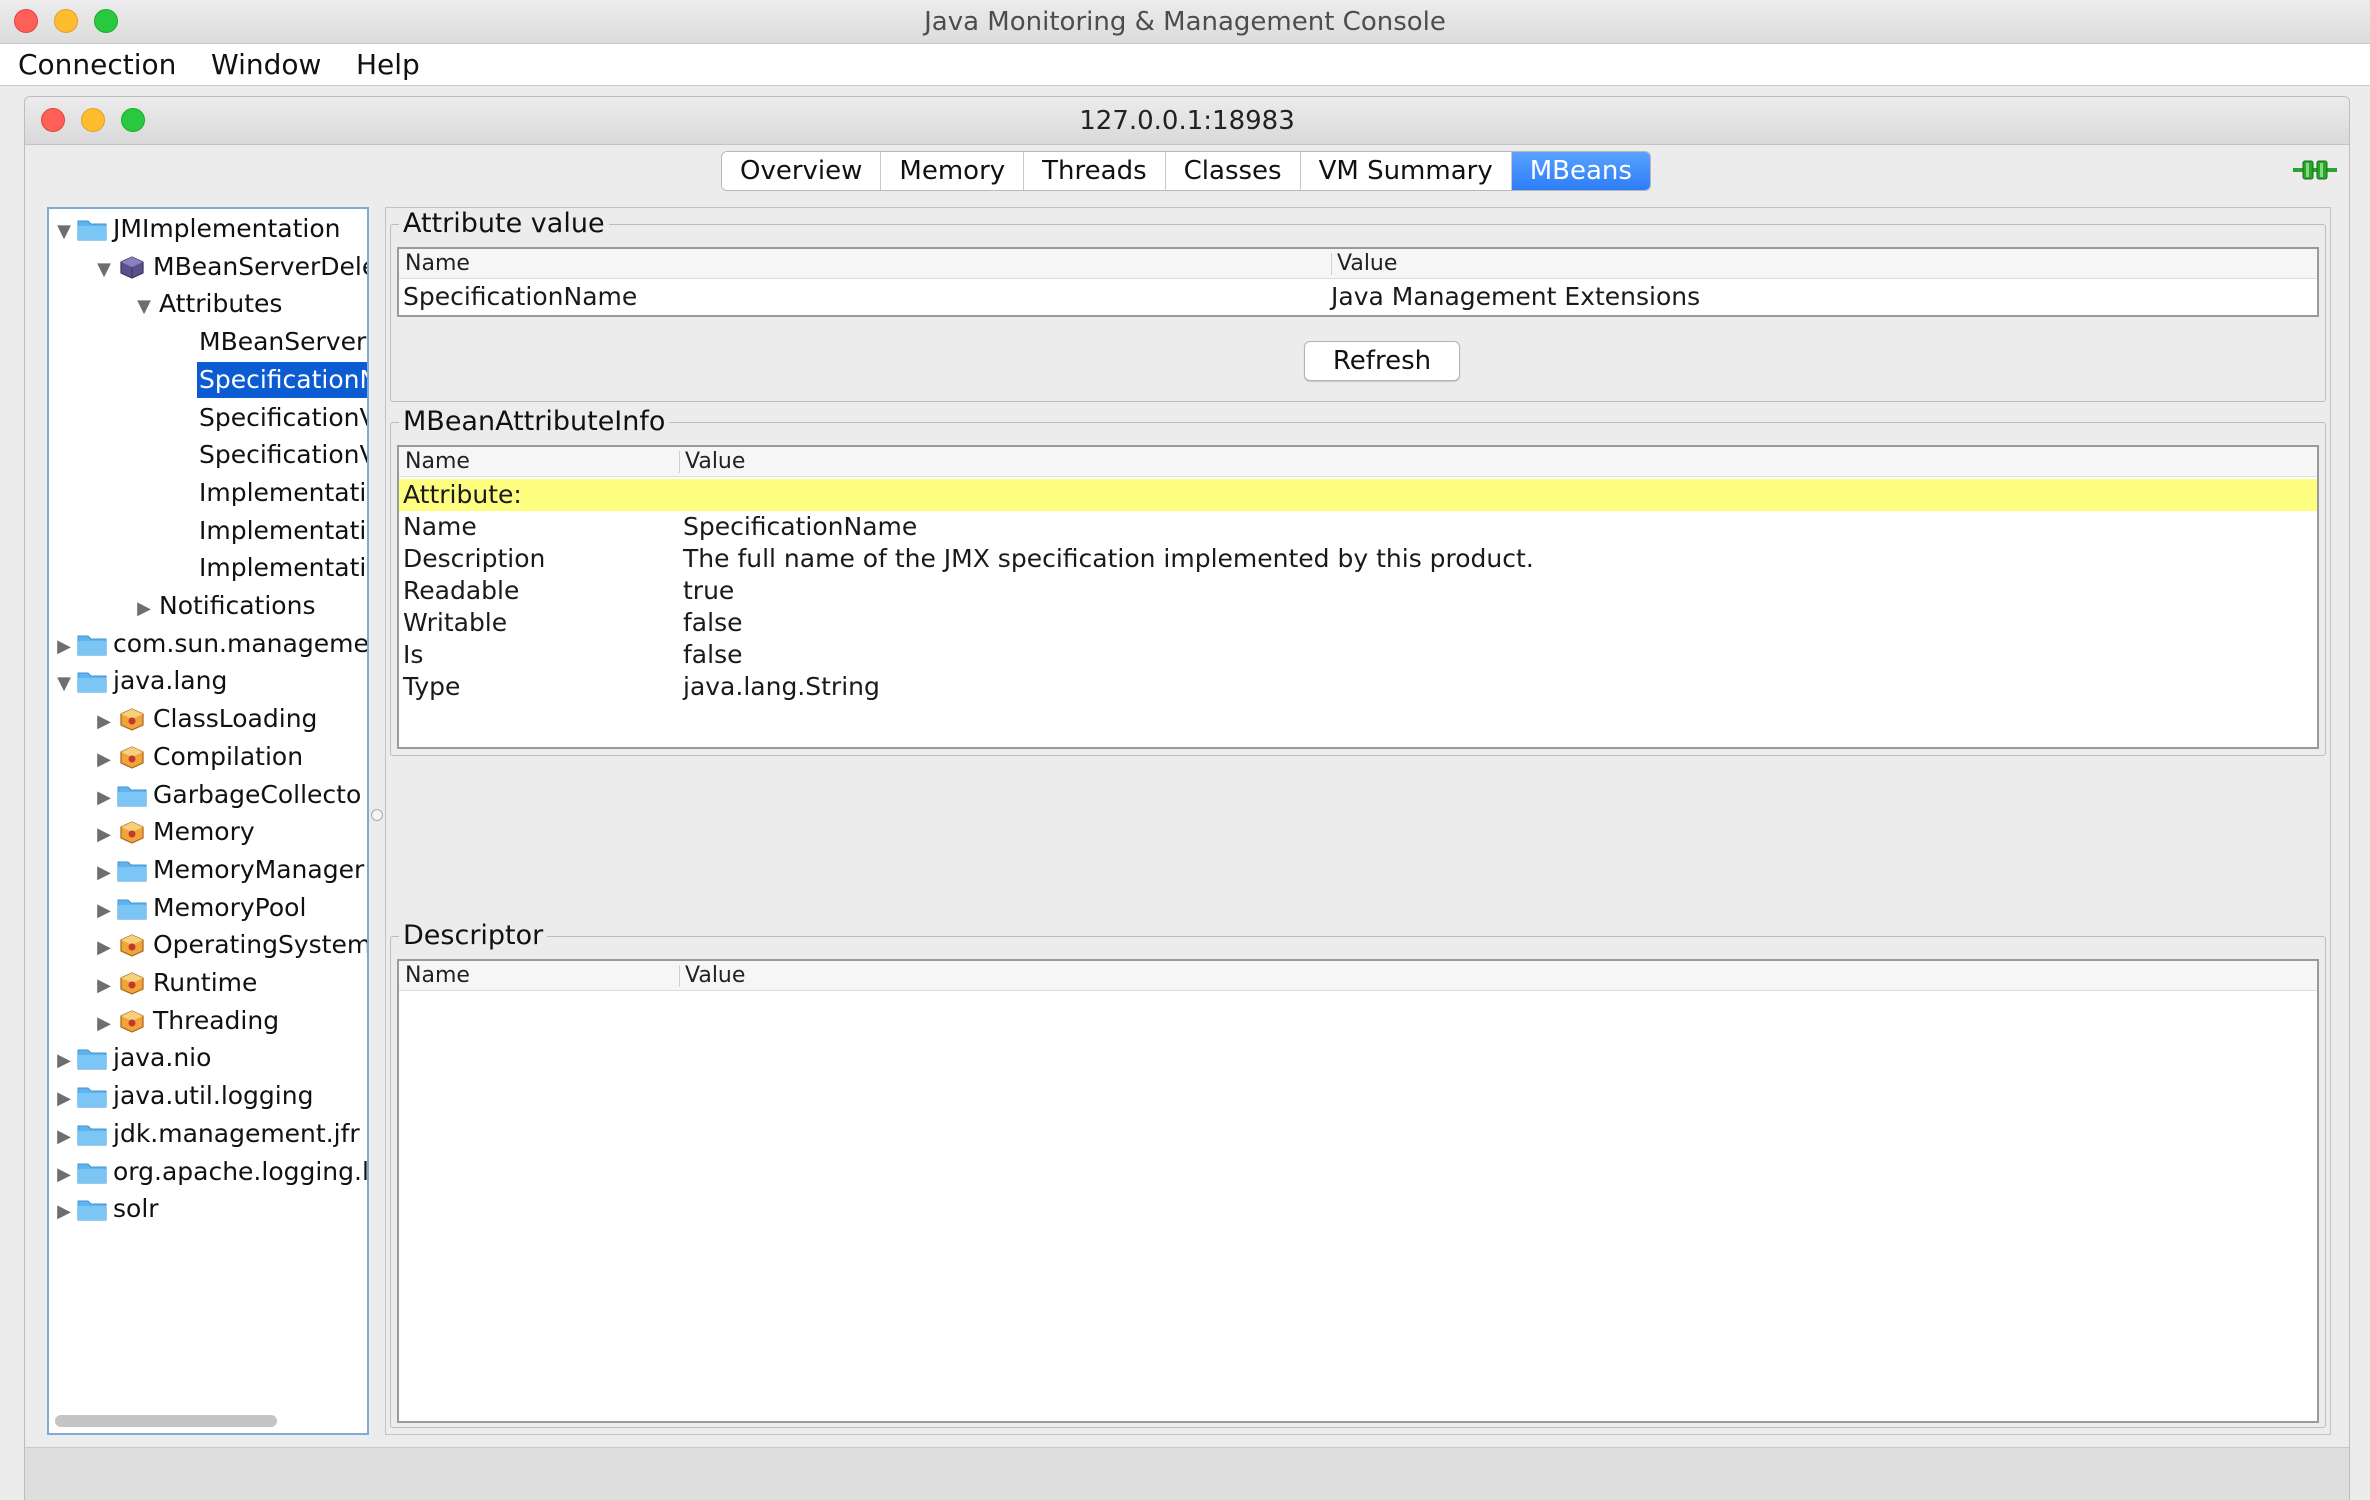 The image size is (2370, 1500). I want to click on tab-vm-summary: VM Summary, so click(1406, 171).